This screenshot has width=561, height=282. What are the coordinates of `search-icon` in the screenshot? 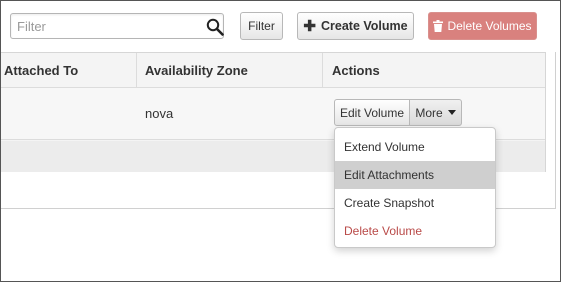 It's located at (215, 27).